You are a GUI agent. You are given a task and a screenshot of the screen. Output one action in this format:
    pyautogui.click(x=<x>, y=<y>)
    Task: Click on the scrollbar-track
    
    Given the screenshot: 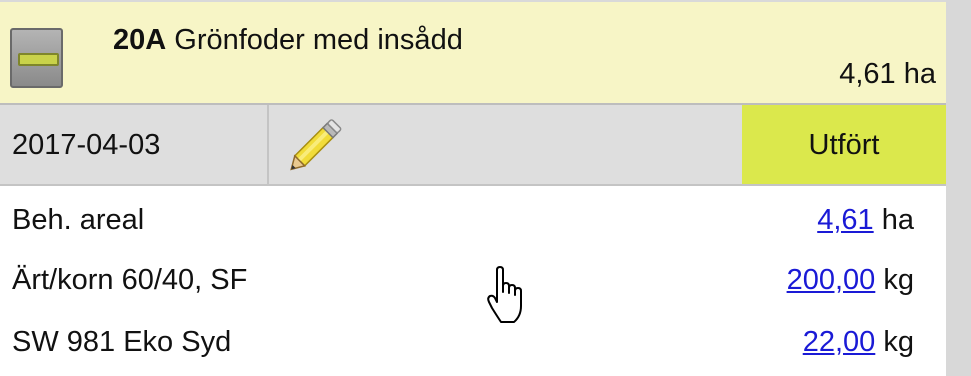 What is the action you would take?
    pyautogui.click(x=958, y=188)
    